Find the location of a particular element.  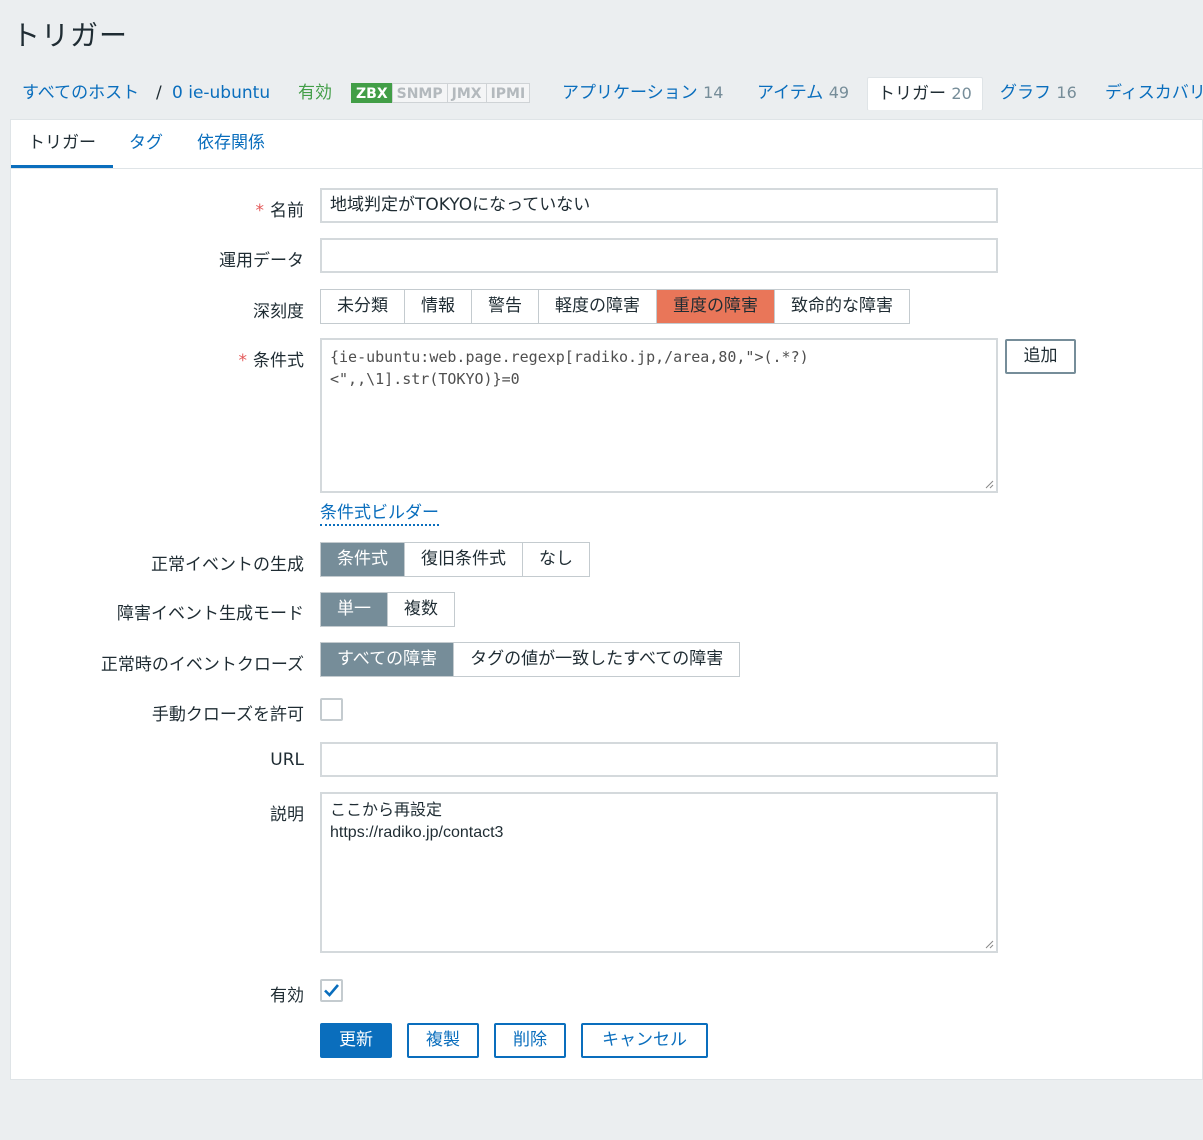

page-title: トリガー is located at coordinates (70, 35).